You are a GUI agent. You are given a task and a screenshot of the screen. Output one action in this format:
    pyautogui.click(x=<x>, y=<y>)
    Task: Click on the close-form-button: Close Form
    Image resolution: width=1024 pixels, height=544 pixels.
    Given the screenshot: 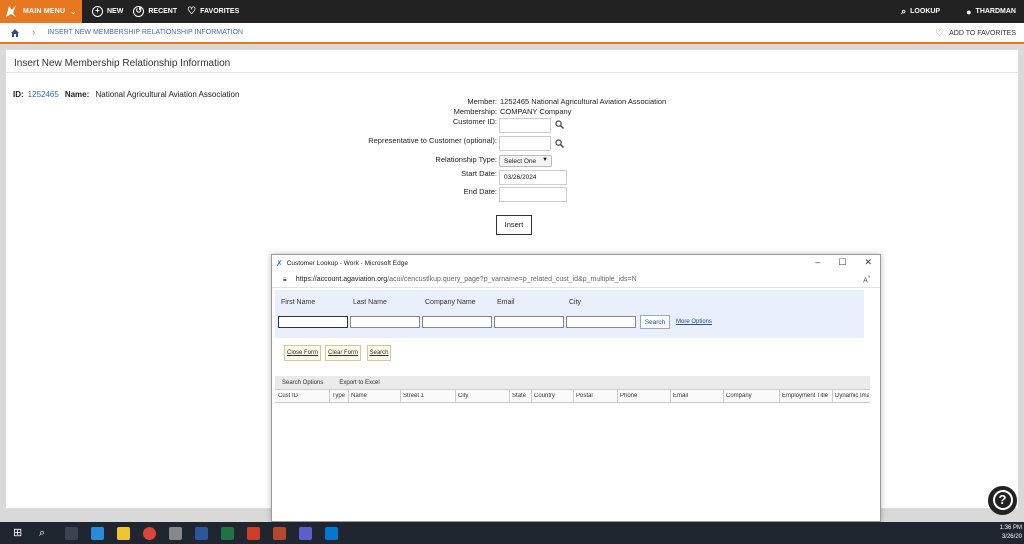 What is the action you would take?
    pyautogui.click(x=302, y=353)
    